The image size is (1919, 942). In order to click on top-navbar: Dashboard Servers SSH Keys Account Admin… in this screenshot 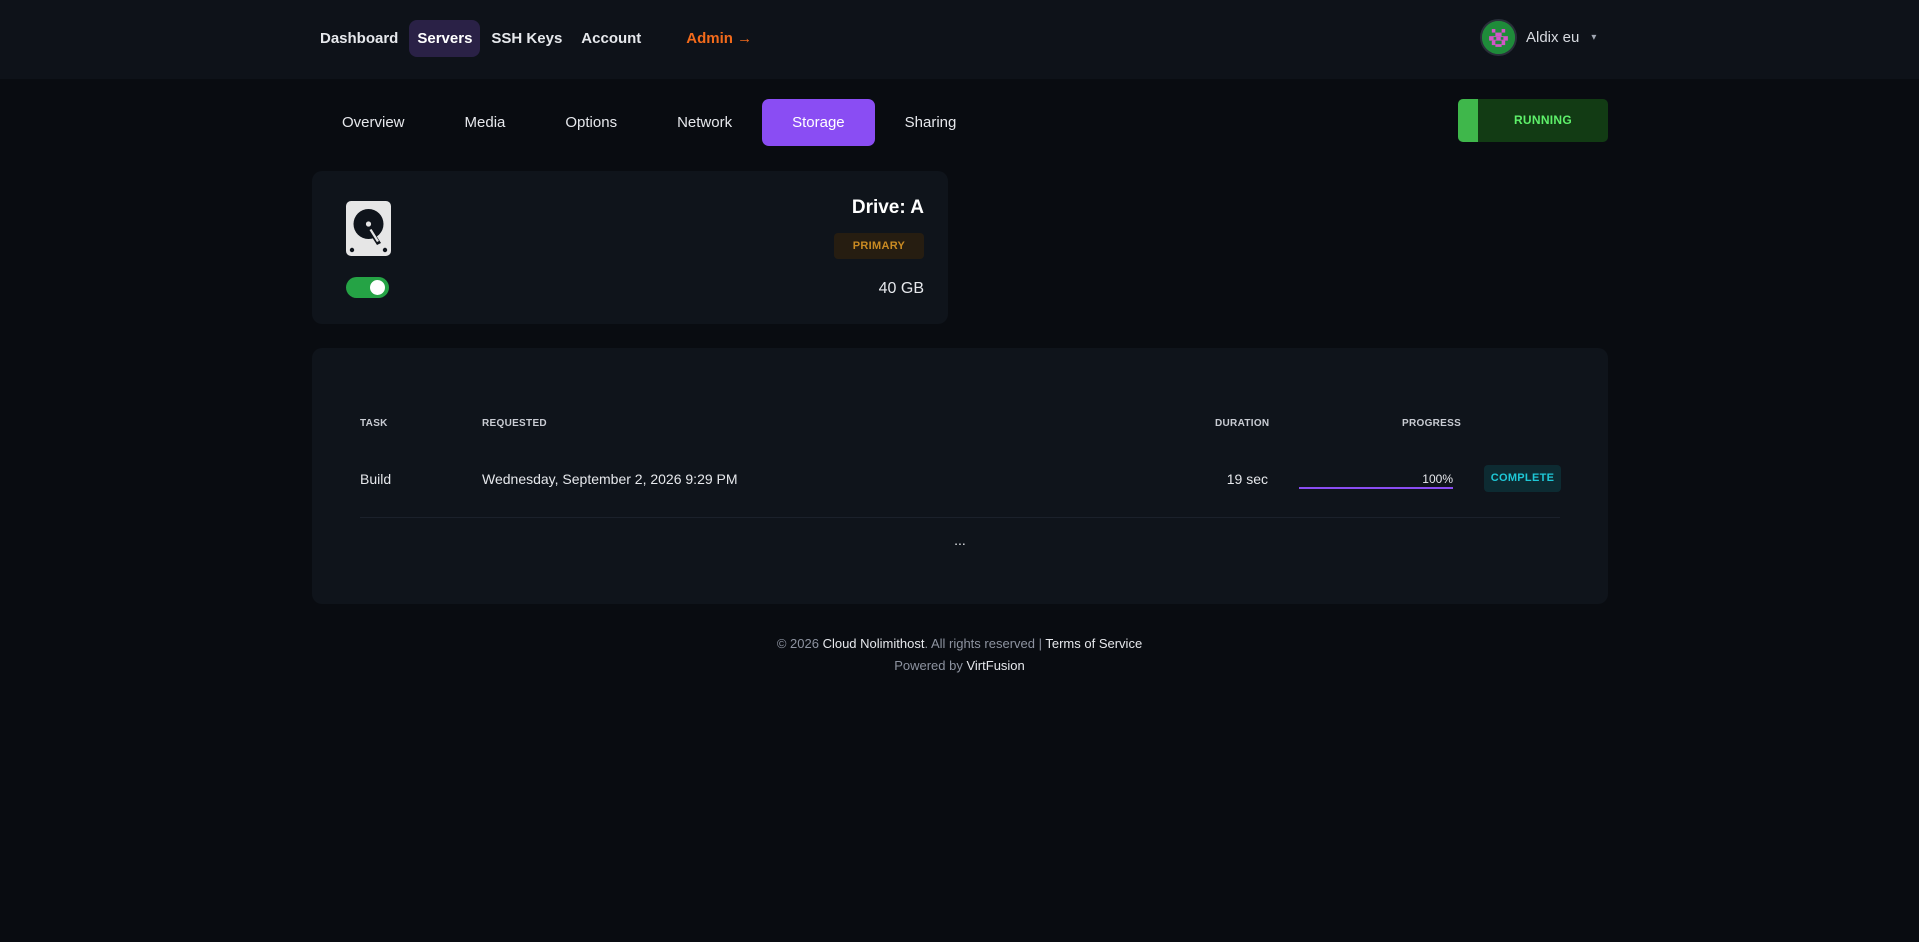, I will do `click(959, 39)`.